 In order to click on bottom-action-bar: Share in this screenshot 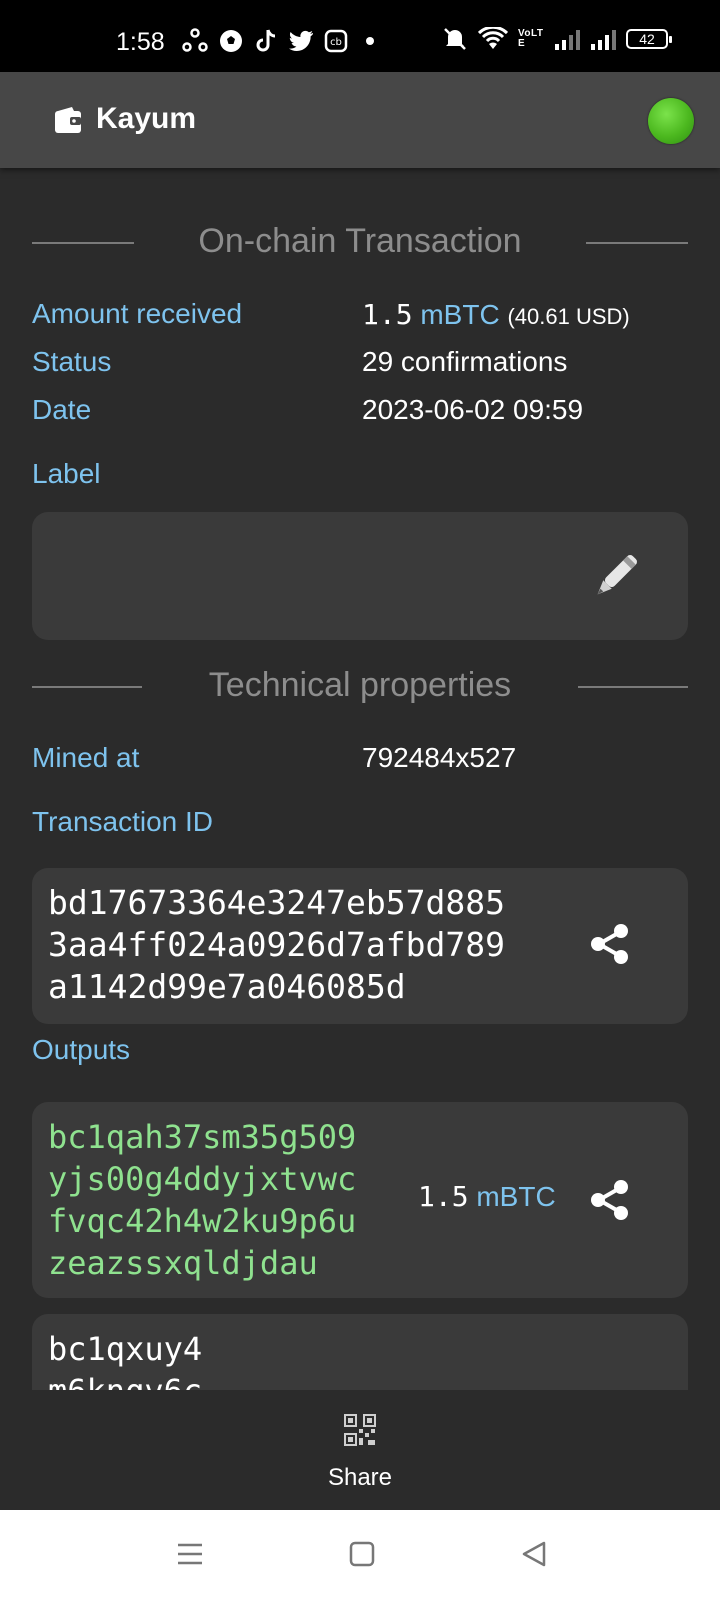, I will do `click(360, 1450)`.